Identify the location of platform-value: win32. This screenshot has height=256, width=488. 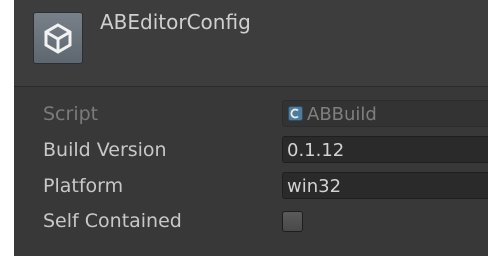
(314, 186).